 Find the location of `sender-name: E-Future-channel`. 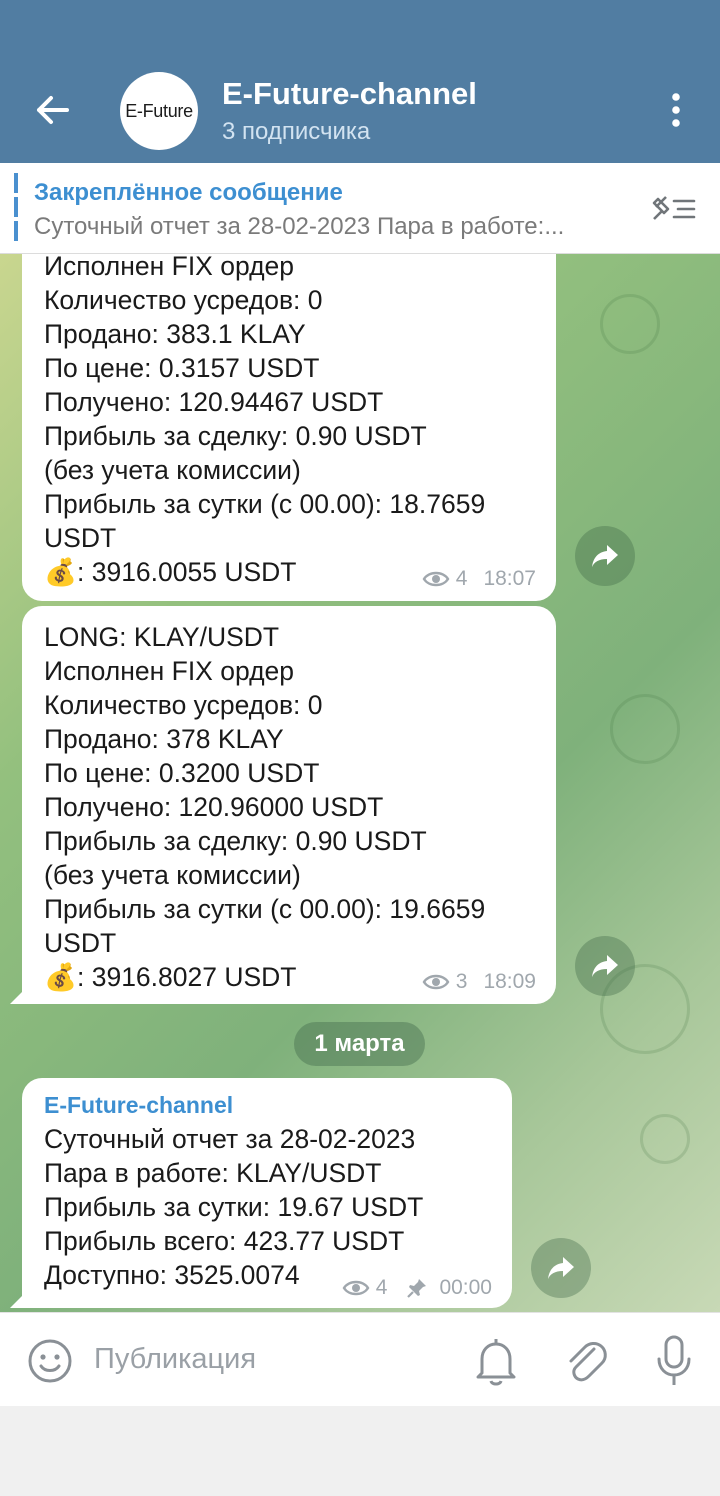

sender-name: E-Future-channel is located at coordinates (267, 1105).